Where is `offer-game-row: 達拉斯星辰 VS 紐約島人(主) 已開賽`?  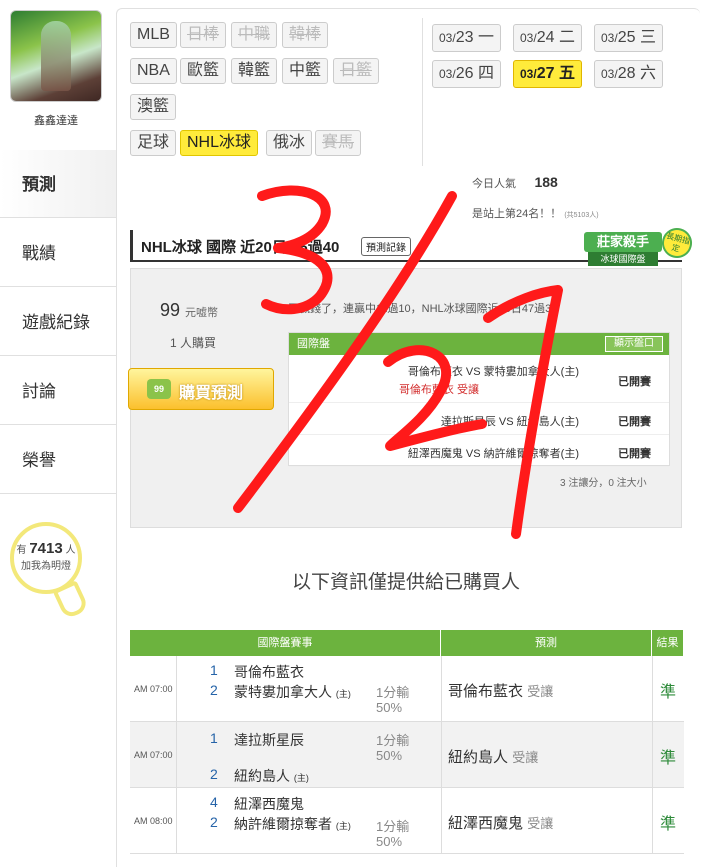 offer-game-row: 達拉斯星辰 VS 紐約島人(主) 已開賽 is located at coordinates (479, 419).